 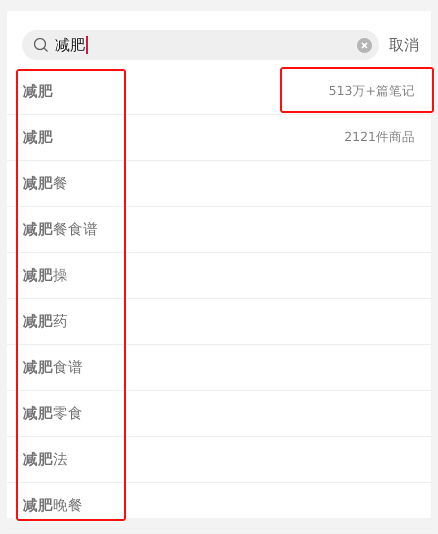 I want to click on result-count: 2121件商品, so click(x=379, y=137).